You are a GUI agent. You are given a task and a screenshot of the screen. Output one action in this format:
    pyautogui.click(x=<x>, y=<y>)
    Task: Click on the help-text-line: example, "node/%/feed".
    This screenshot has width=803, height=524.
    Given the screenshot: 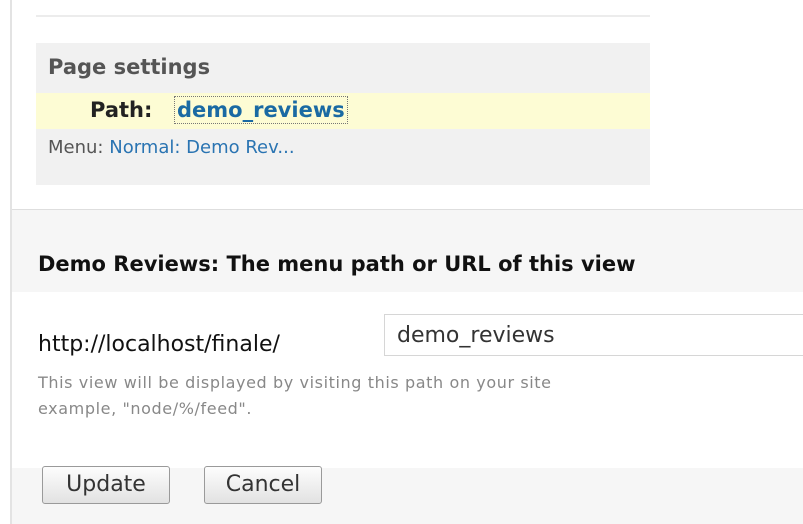 What is the action you would take?
    pyautogui.click(x=145, y=408)
    